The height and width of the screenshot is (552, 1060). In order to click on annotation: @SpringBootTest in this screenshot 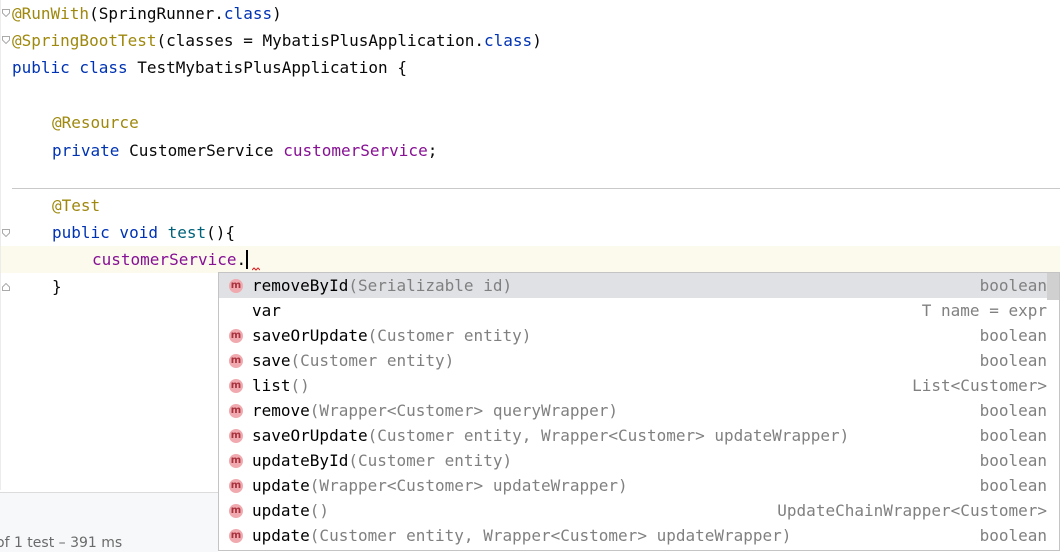, I will do `click(84, 40)`.